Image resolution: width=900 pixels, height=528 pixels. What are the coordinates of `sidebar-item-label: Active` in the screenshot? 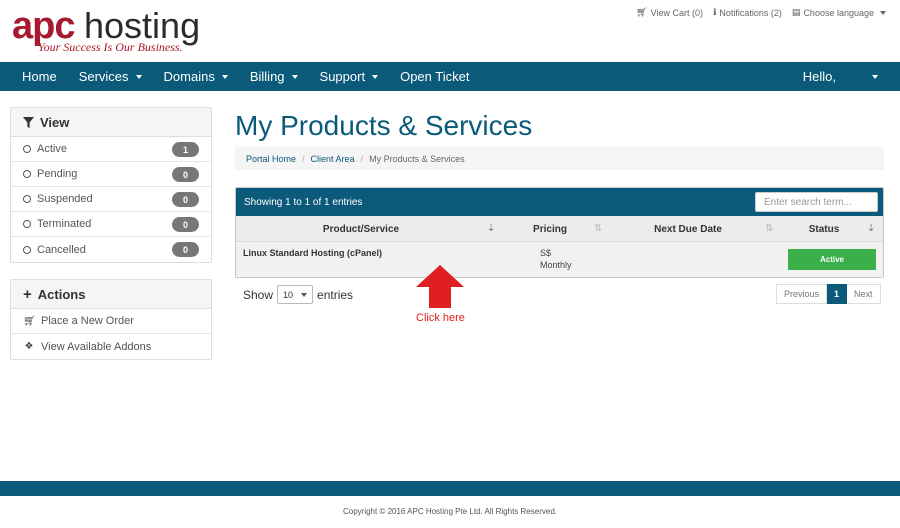 It's located at (52, 149).